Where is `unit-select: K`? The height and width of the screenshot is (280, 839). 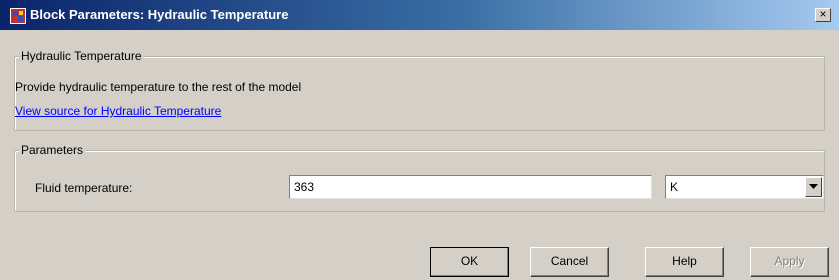
unit-select: K is located at coordinates (744, 187).